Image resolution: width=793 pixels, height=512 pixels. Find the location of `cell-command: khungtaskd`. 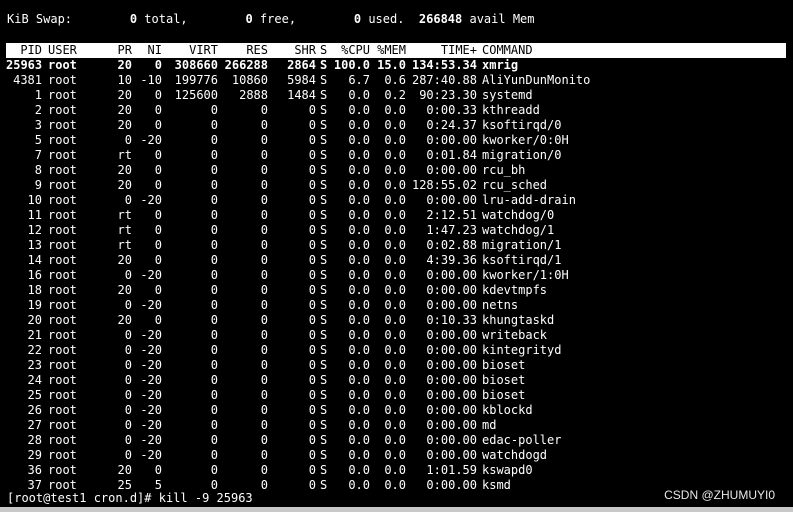

cell-command: khungtaskd is located at coordinates (518, 320).